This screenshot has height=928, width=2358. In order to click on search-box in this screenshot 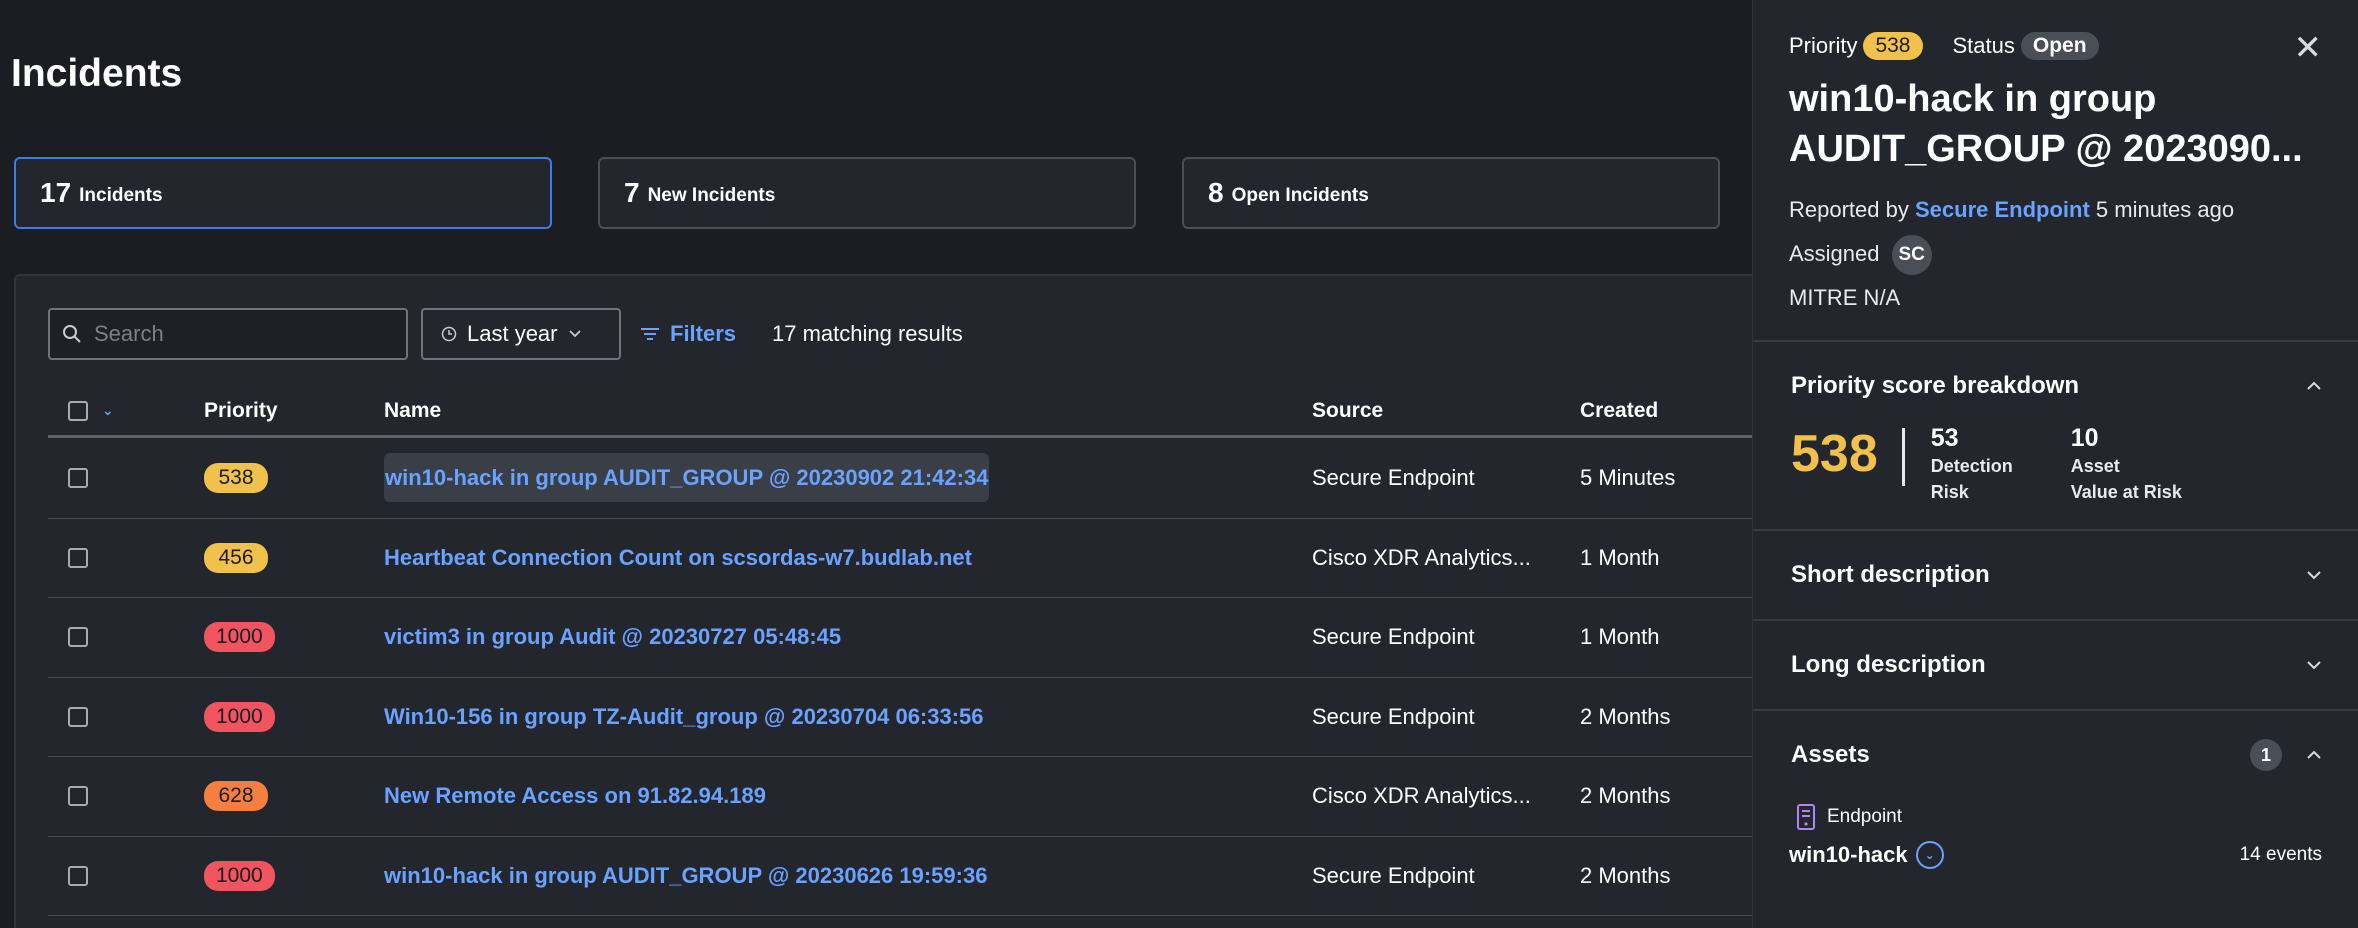, I will do `click(228, 334)`.